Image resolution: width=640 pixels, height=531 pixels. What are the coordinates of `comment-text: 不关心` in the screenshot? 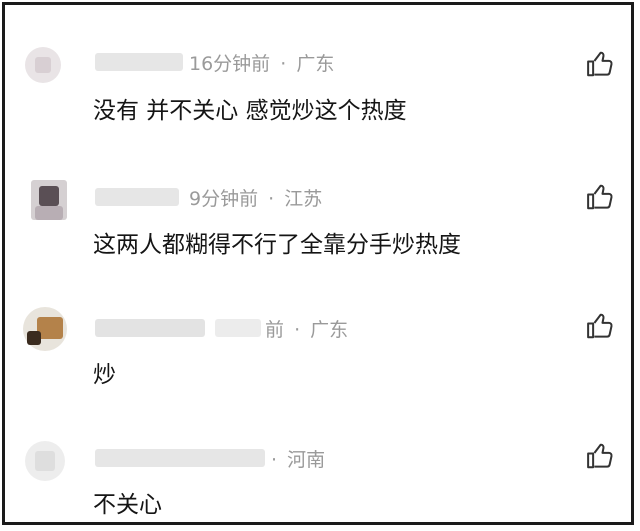 It's located at (127, 505).